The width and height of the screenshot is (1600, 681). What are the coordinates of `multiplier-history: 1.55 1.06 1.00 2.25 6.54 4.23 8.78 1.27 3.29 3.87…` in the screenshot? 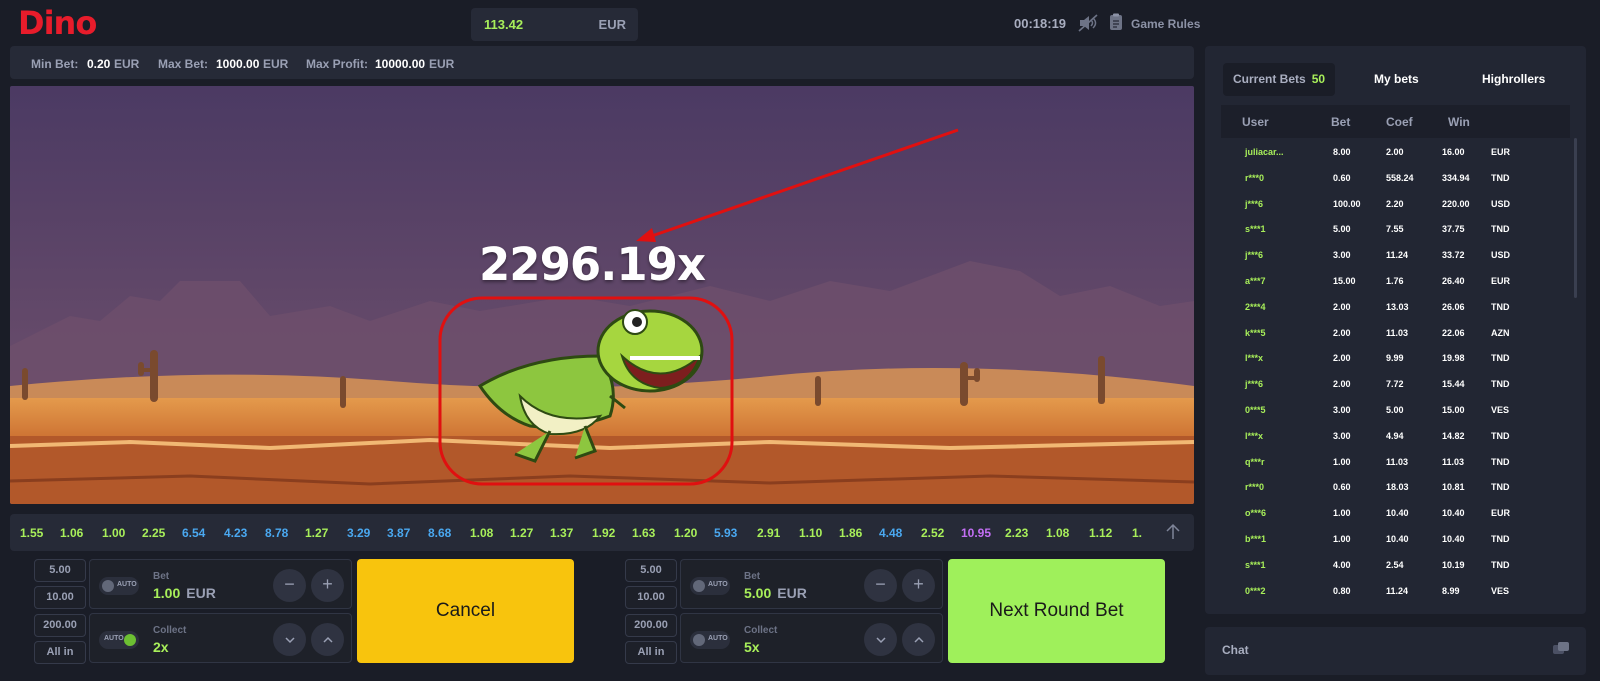 It's located at (602, 532).